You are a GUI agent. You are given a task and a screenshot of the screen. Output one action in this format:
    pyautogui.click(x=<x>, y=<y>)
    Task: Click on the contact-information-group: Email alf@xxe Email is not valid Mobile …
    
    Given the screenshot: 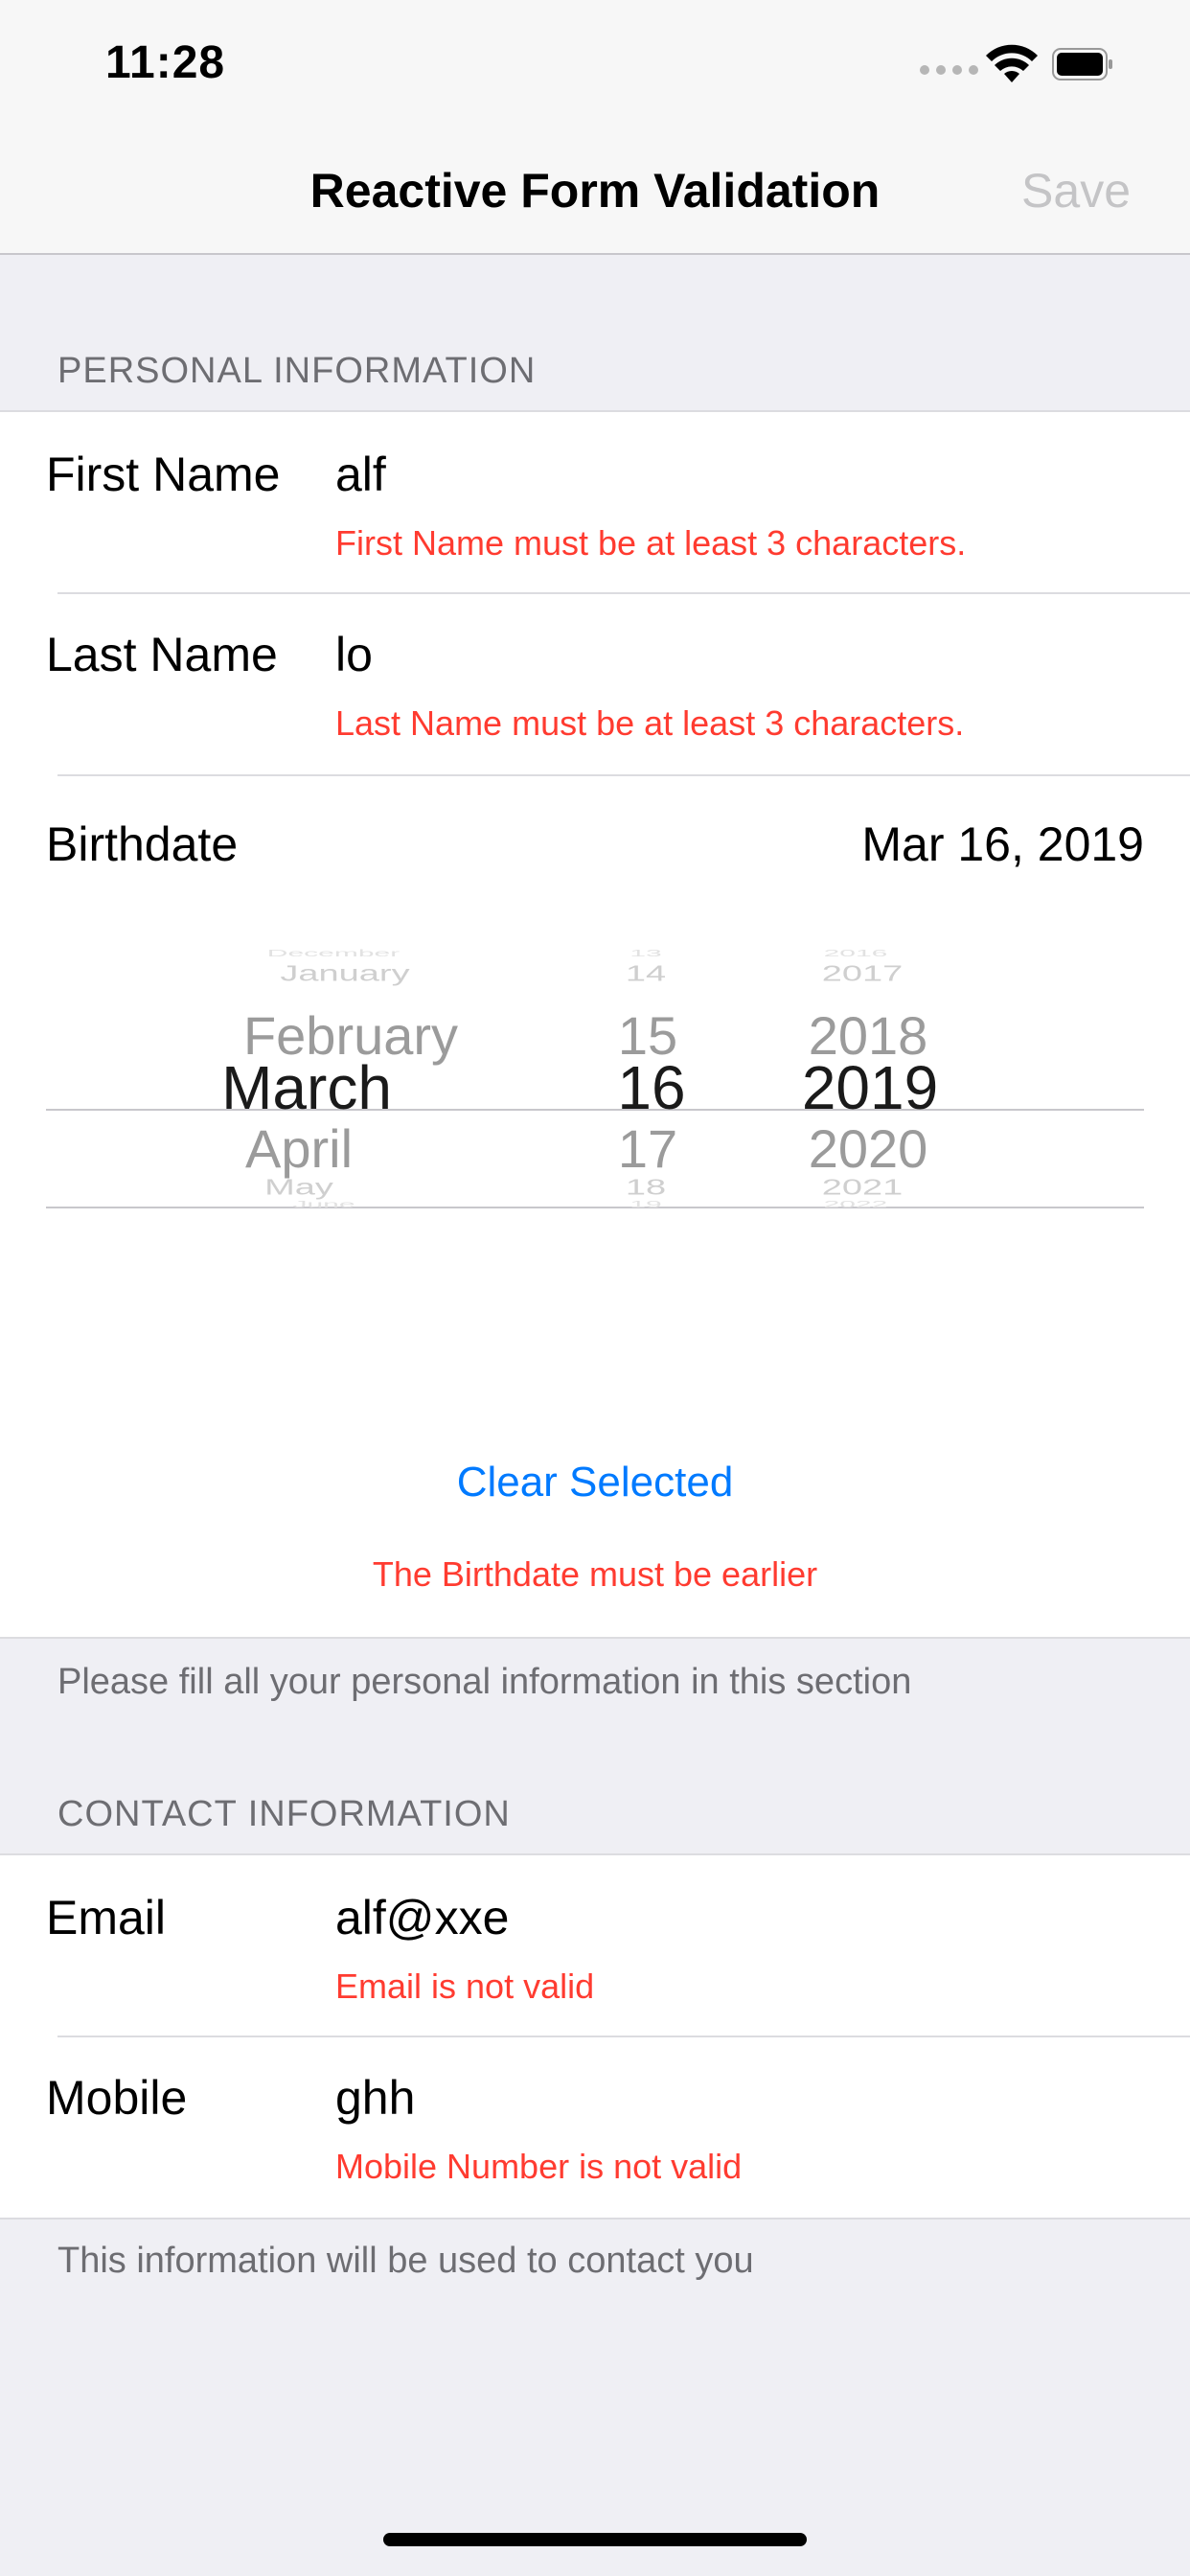 What is the action you would take?
    pyautogui.click(x=595, y=2036)
    